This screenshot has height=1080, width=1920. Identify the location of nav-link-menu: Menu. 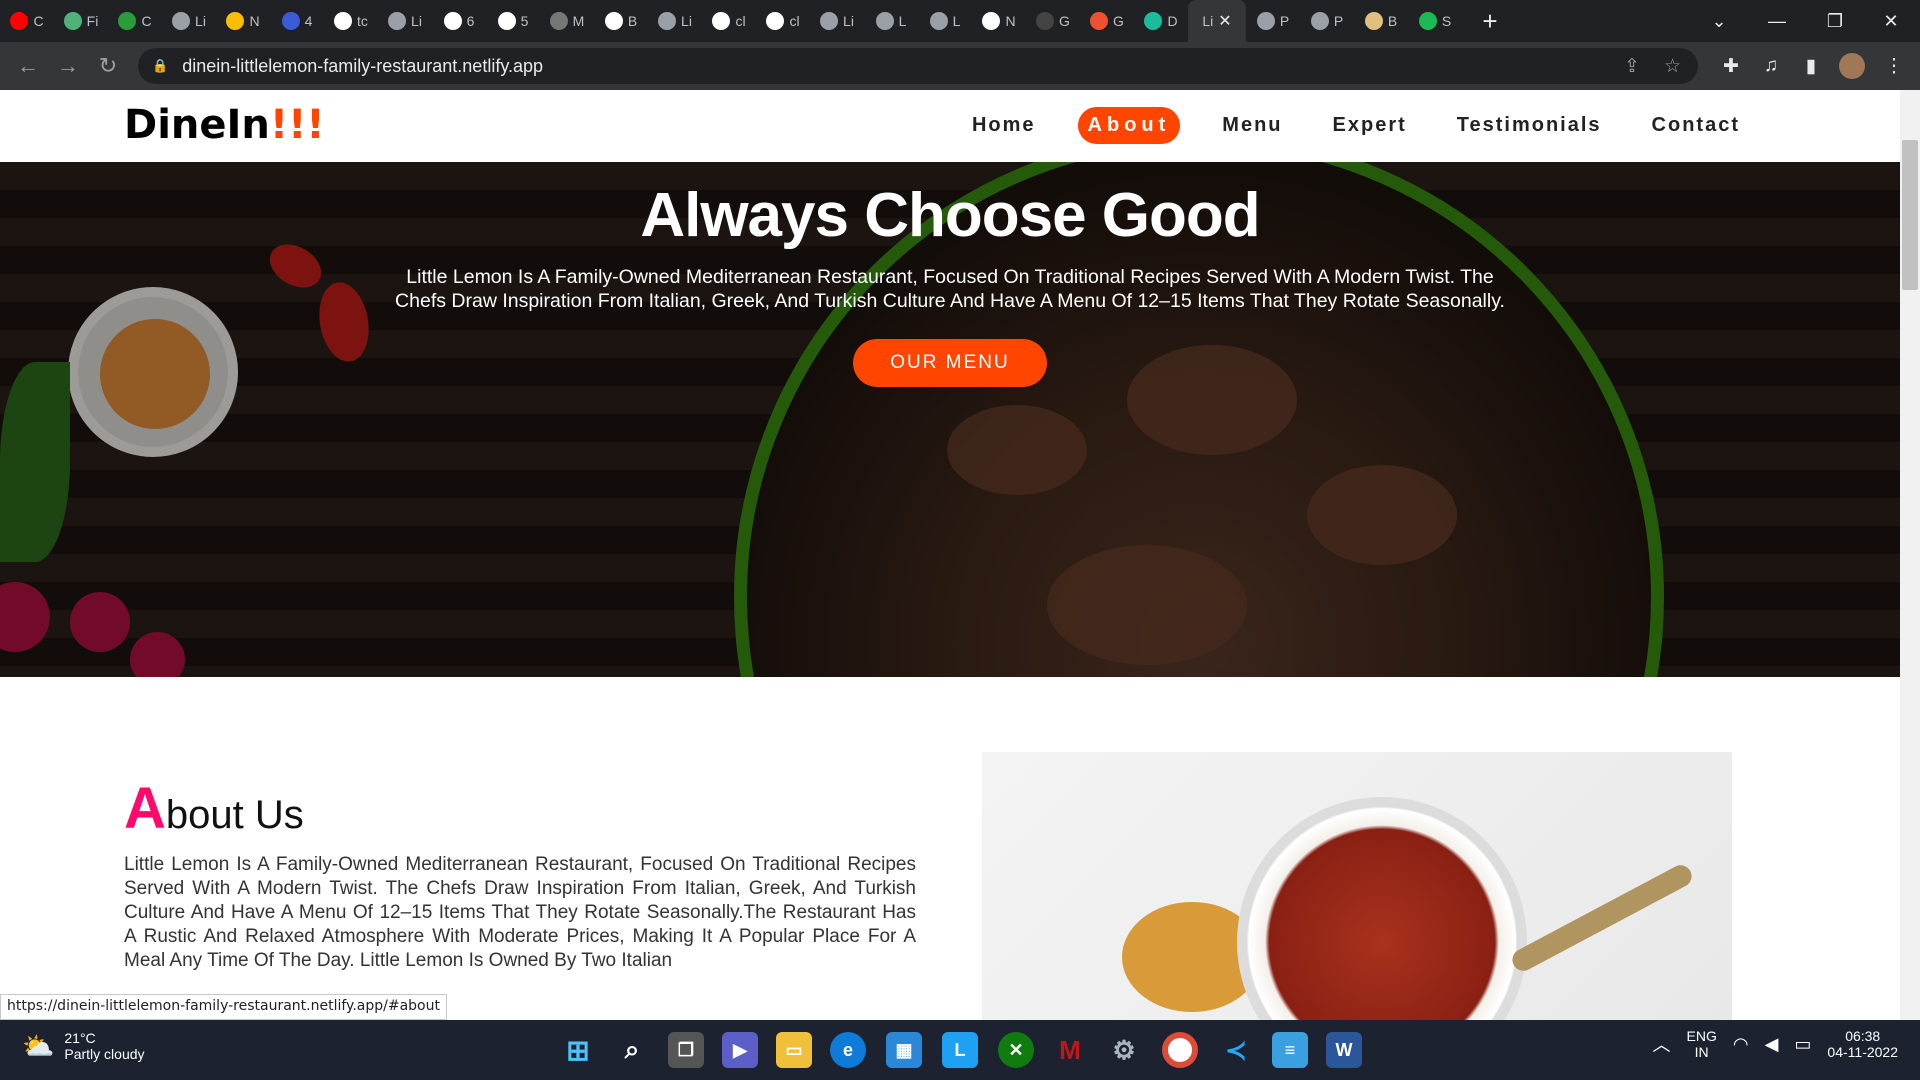
(1252, 125).